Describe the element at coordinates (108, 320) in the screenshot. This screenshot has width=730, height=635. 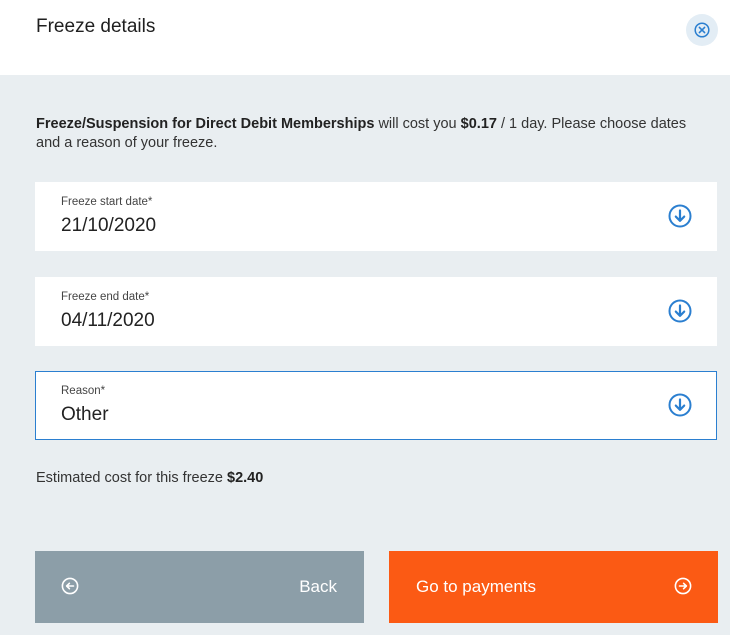
I see `freeze-end-date-value: 04/11/2020` at that location.